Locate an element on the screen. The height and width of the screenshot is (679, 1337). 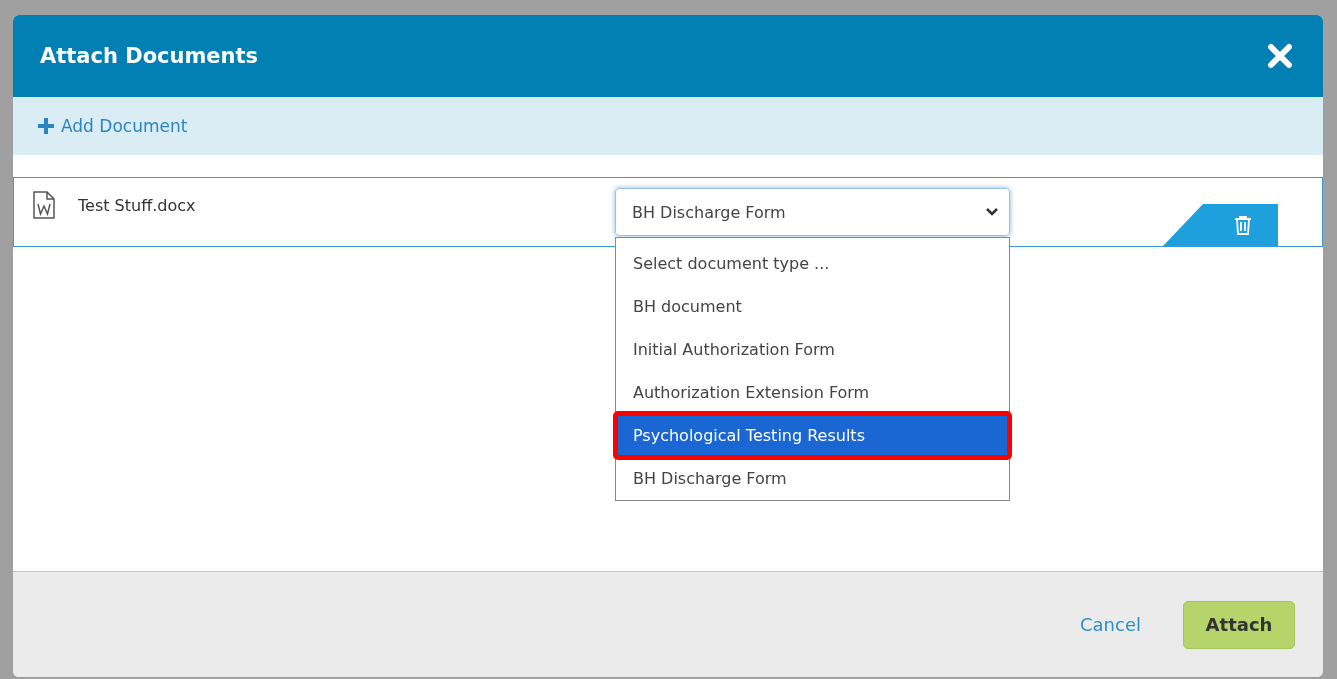
file-name: Test Stuff.docx is located at coordinates (137, 205).